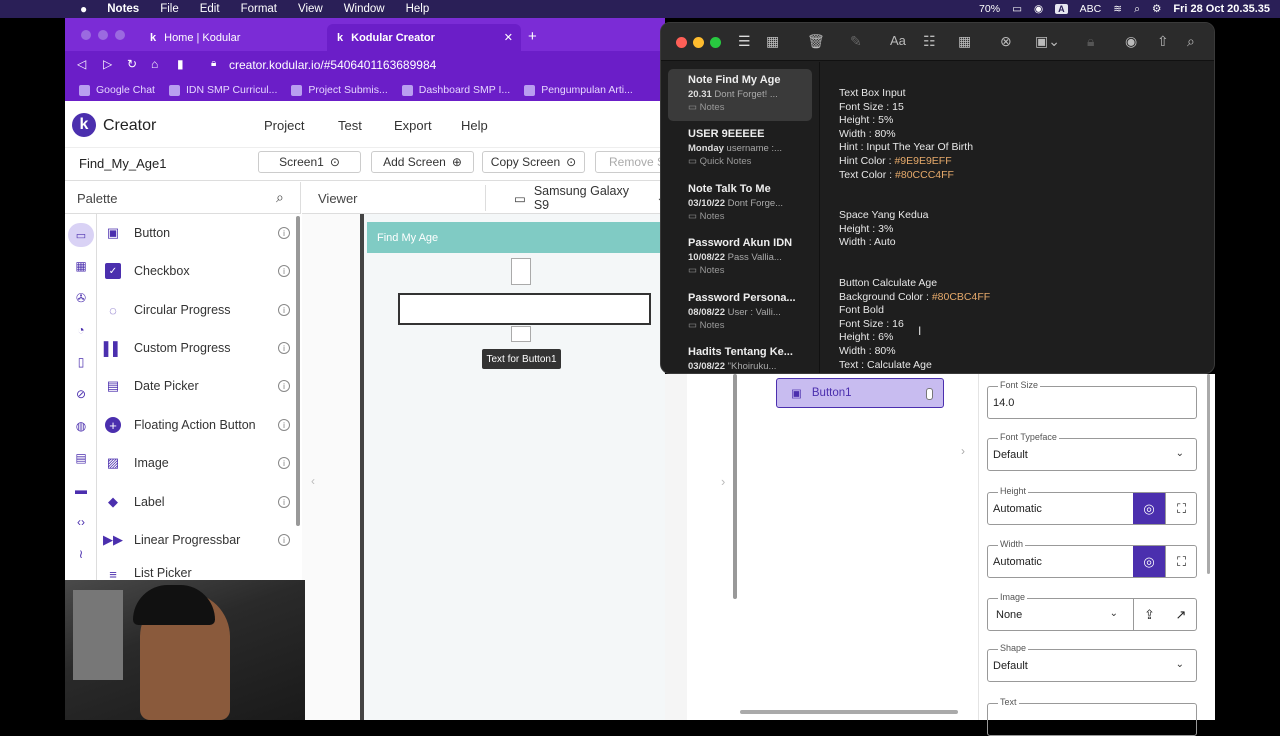 This screenshot has width=1280, height=736. What do you see at coordinates (197, 310) in the screenshot?
I see `palette-item-circular-progress: ◌ Circular Progress i` at bounding box center [197, 310].